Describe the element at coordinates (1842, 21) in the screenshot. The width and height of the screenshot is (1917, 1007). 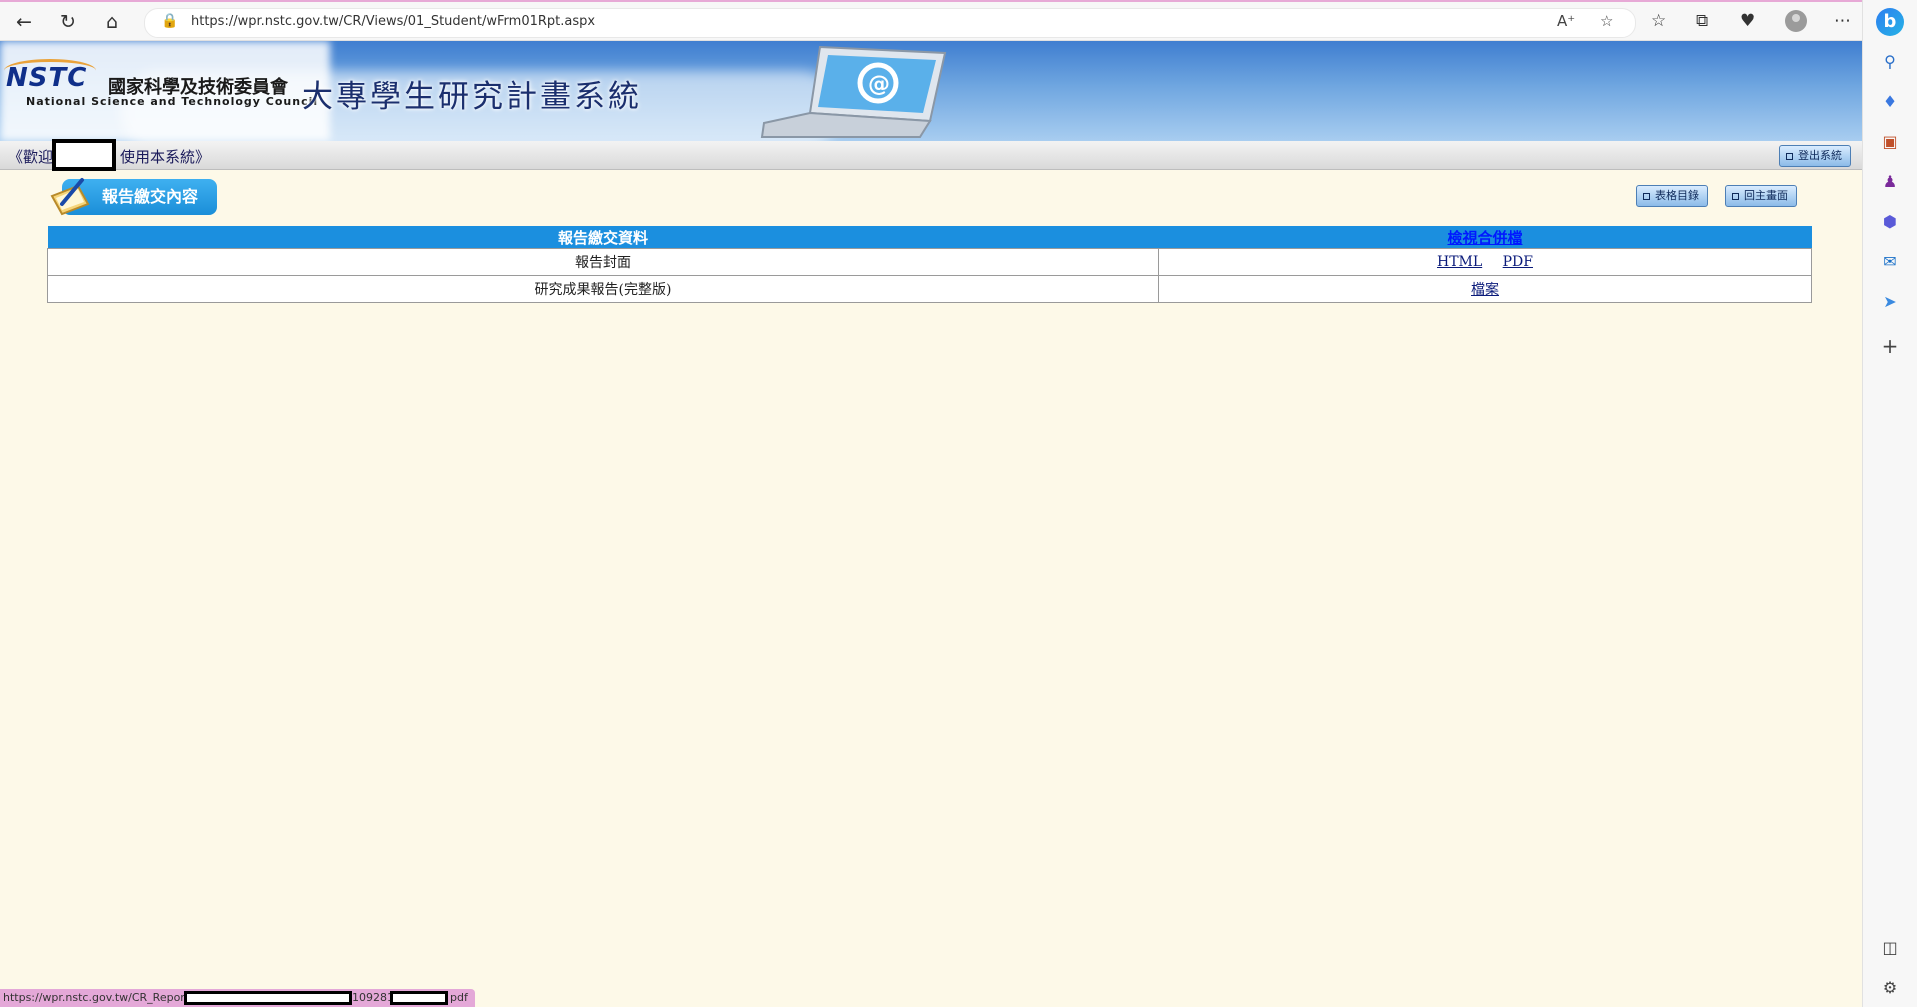
I see `more-menu-icon: ⋯` at that location.